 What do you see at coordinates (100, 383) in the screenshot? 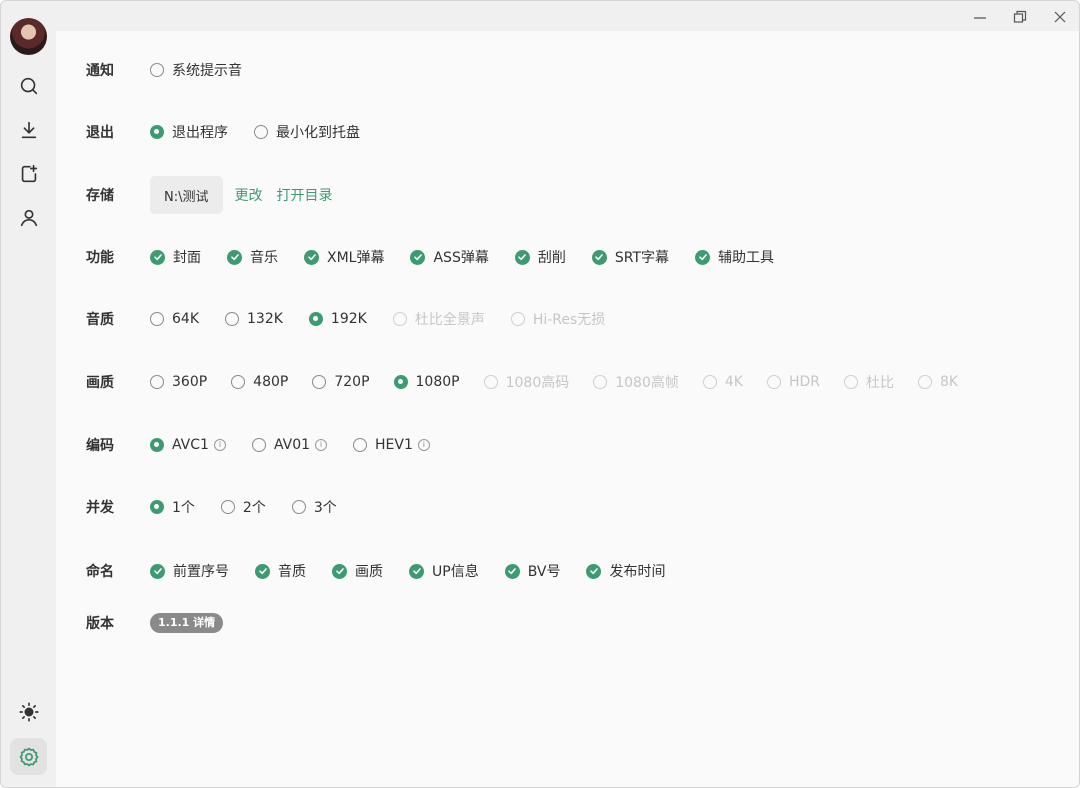
I see `setting-label: 画质` at bounding box center [100, 383].